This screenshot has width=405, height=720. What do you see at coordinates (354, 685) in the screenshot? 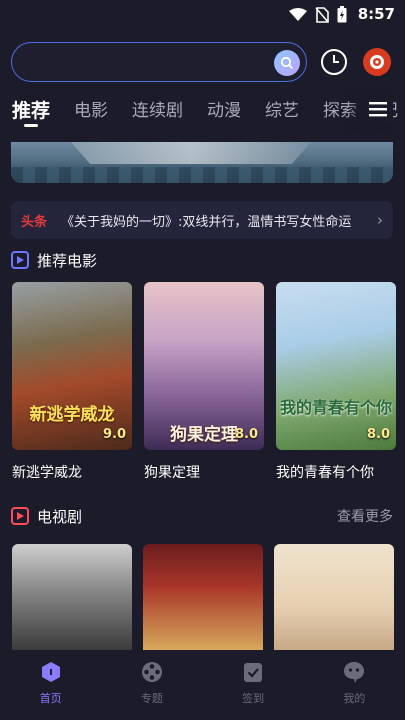
I see `nav-profile: 我的` at bounding box center [354, 685].